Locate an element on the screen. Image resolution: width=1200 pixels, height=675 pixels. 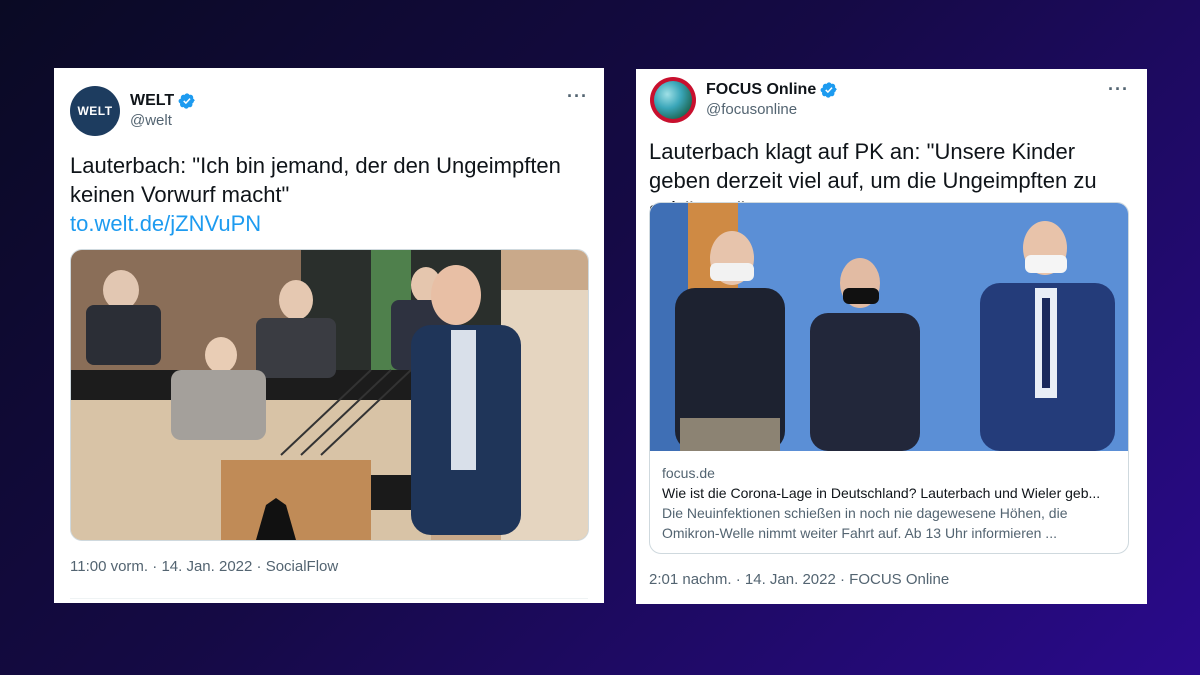
tweet-header: FOCUS Online @focusonline is located at coordinates (744, 100).